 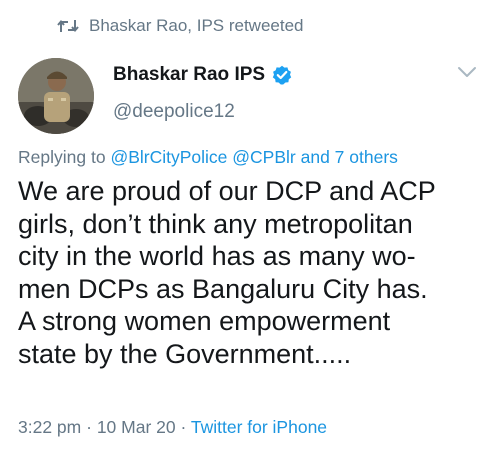 What do you see at coordinates (49, 427) in the screenshot?
I see `tweet-time: 3:22 pm` at bounding box center [49, 427].